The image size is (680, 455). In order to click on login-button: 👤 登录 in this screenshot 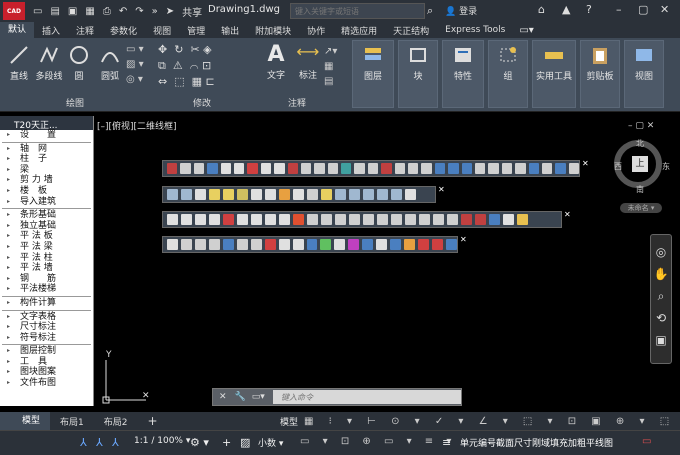, I will do `click(461, 10)`.